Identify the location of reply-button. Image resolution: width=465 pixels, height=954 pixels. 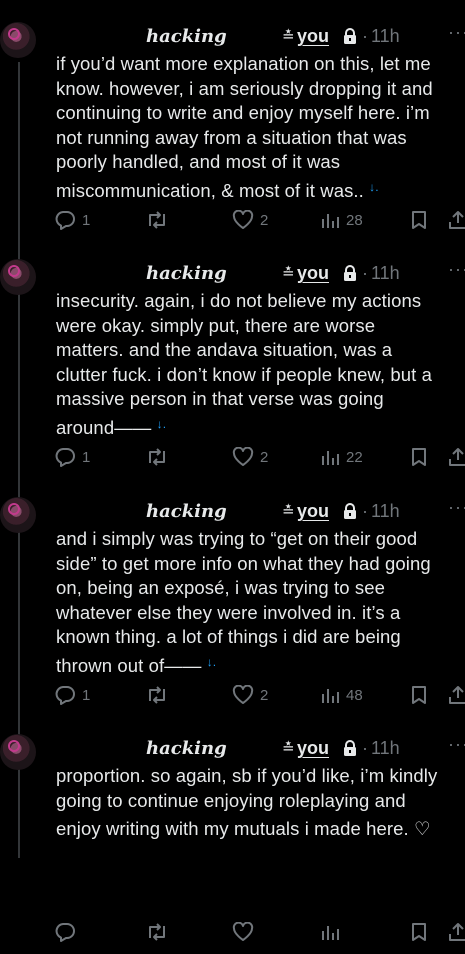
(68, 932).